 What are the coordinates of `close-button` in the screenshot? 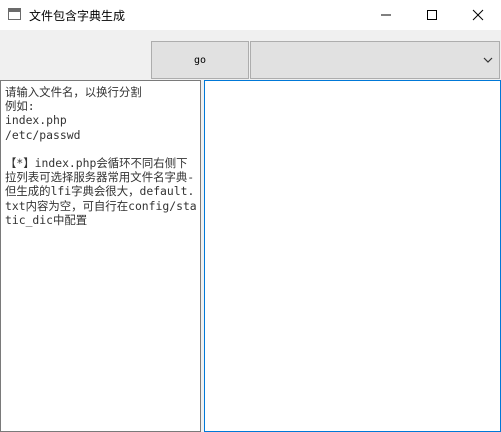 It's located at (478, 15).